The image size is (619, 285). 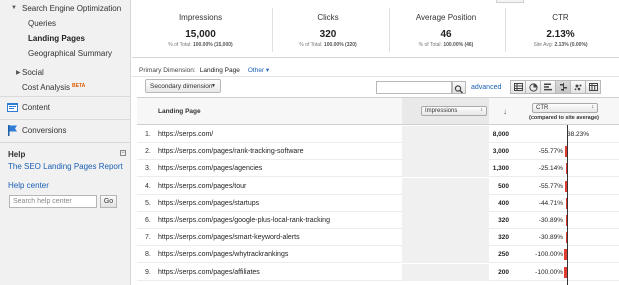 I want to click on metric-name: Impressions, so click(x=200, y=17).